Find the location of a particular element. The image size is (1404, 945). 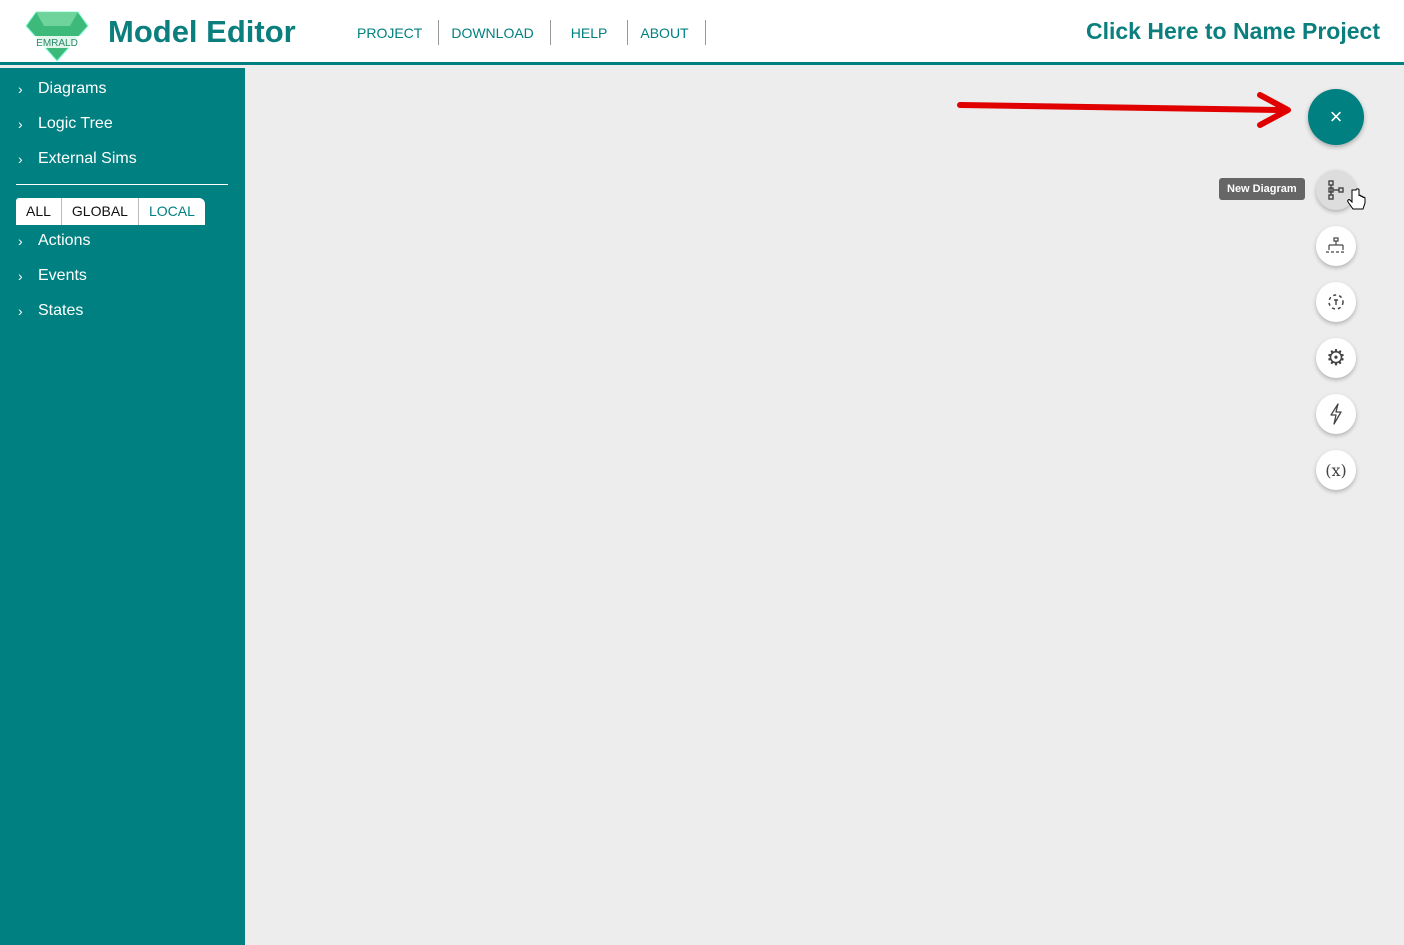

external-sim-icon is located at coordinates (1336, 302).